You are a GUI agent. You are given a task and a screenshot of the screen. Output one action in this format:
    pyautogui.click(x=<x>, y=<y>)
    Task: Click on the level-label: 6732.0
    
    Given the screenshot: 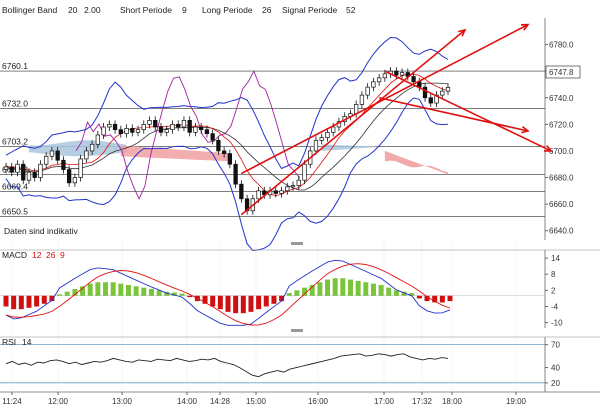 What is the action you would take?
    pyautogui.click(x=15, y=103)
    